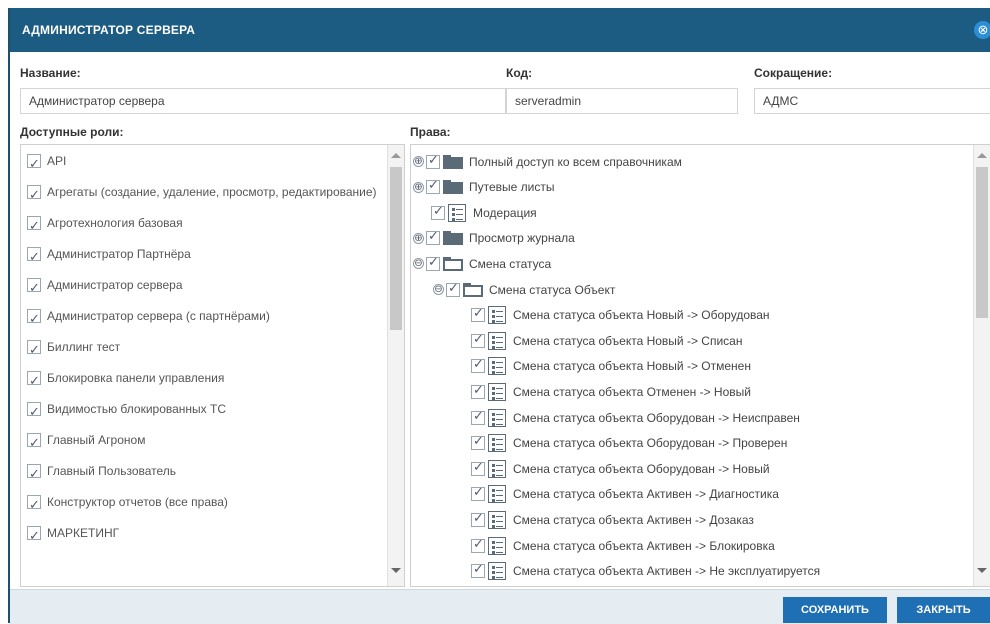  I want to click on rights-scroll-thumb, so click(982, 242).